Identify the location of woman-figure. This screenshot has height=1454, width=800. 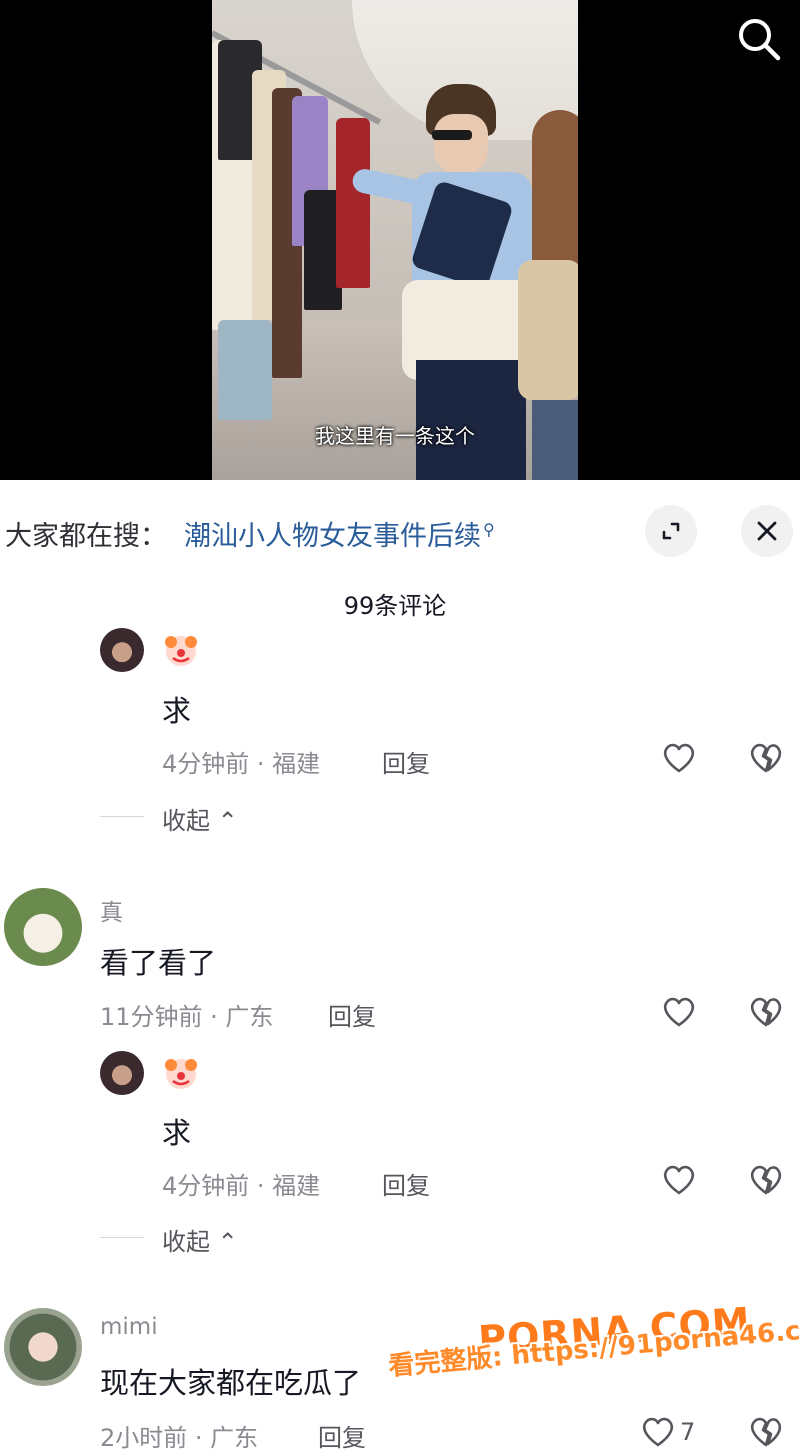
(545, 295).